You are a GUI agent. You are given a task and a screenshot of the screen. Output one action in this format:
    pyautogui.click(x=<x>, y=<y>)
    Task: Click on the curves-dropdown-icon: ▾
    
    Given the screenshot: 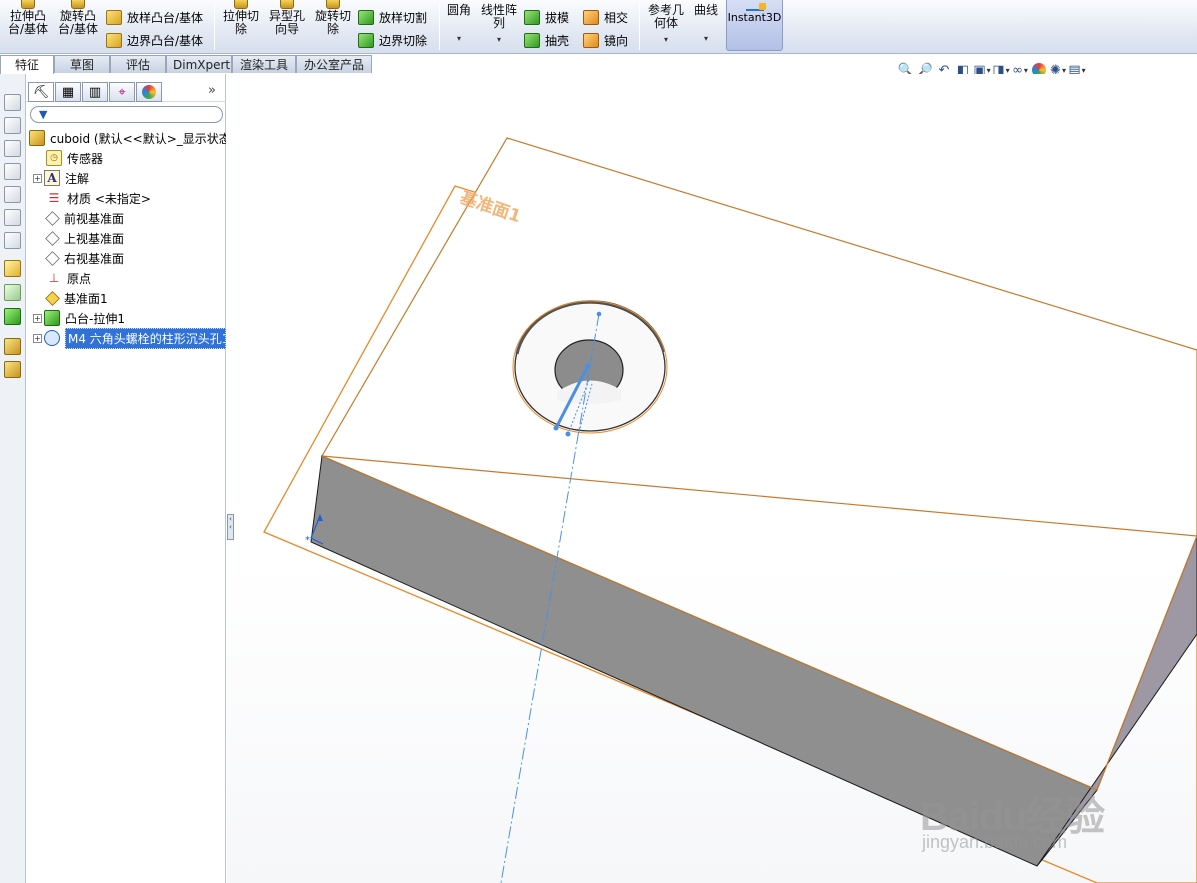 What is the action you would take?
    pyautogui.click(x=706, y=39)
    